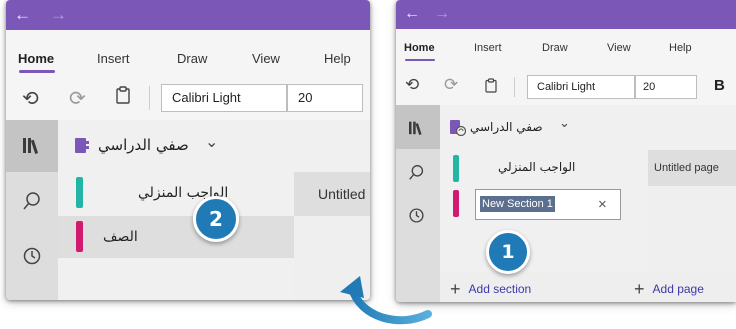 The width and height of the screenshot is (736, 329). I want to click on add-page-label: Add page, so click(678, 289).